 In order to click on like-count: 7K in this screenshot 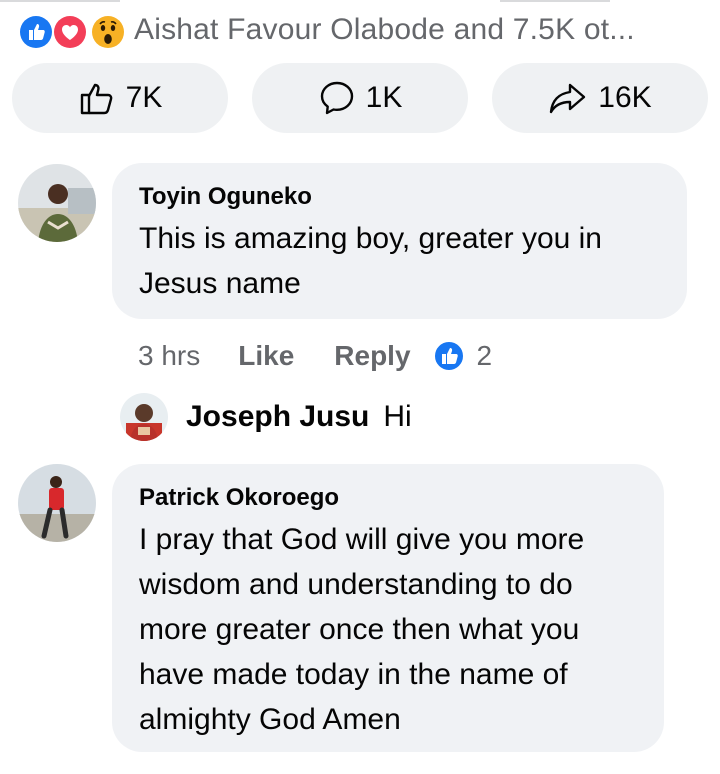, I will do `click(144, 97)`.